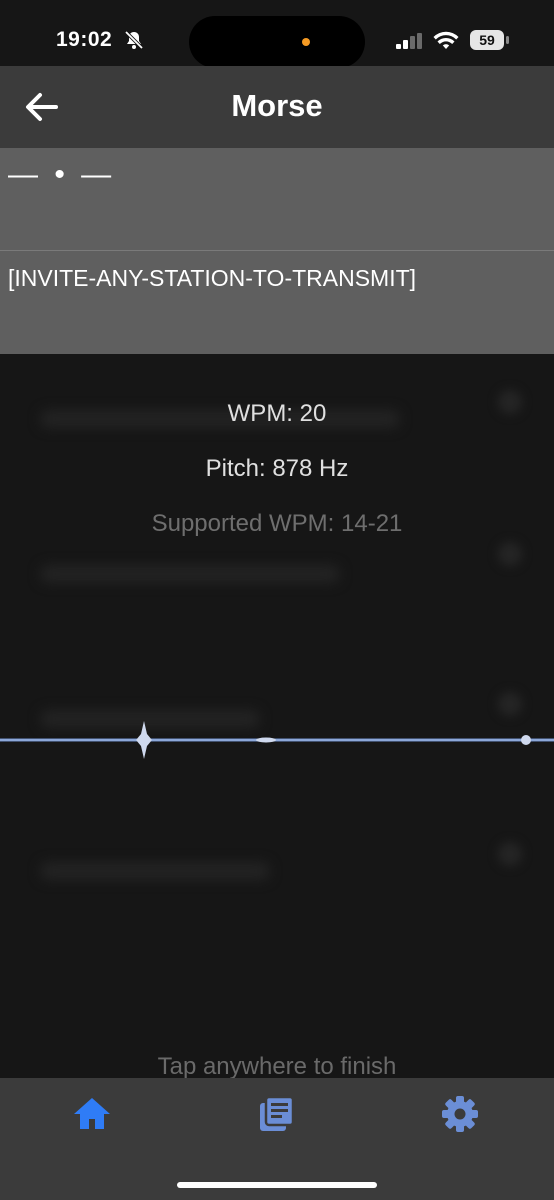  What do you see at coordinates (92, 1114) in the screenshot?
I see `home-icon` at bounding box center [92, 1114].